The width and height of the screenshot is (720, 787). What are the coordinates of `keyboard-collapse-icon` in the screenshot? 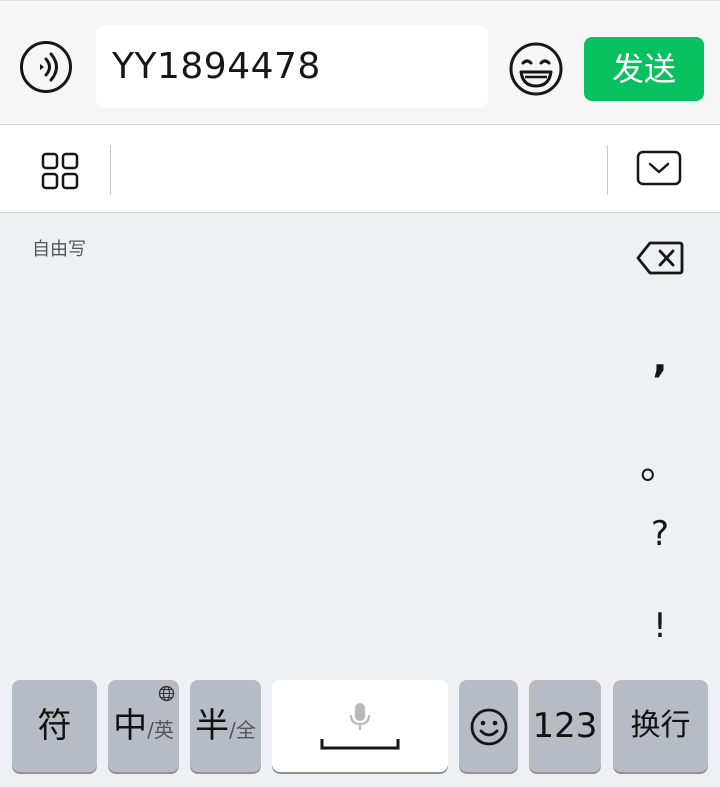 It's located at (659, 168).